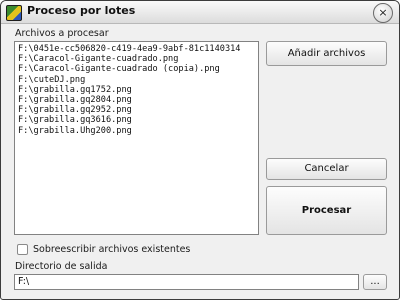 Image resolution: width=400 pixels, height=300 pixels. Describe the element at coordinates (136, 100) in the screenshot. I see `file-list-item: F:\grabilla.gq2804.png` at that location.